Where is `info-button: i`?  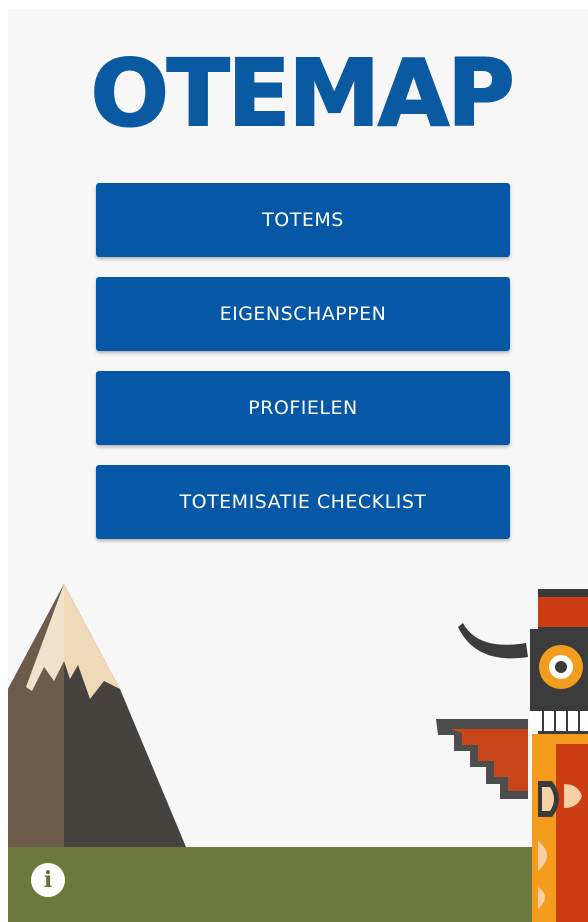 info-button: i is located at coordinates (48, 880).